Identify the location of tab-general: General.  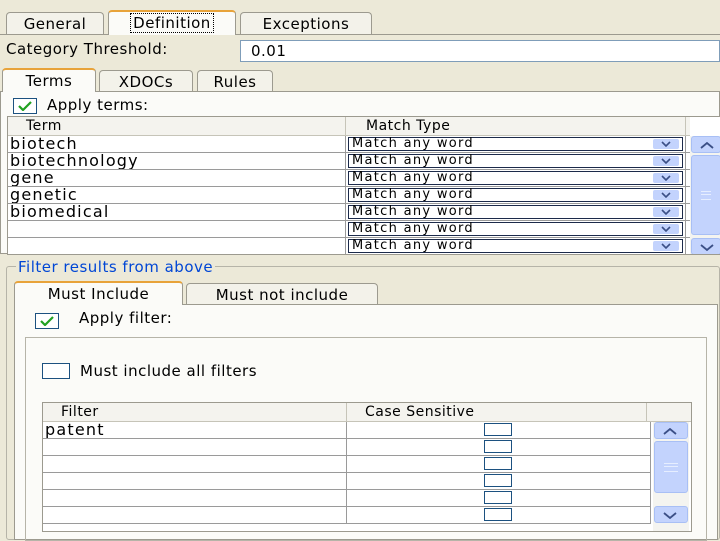
(55, 23).